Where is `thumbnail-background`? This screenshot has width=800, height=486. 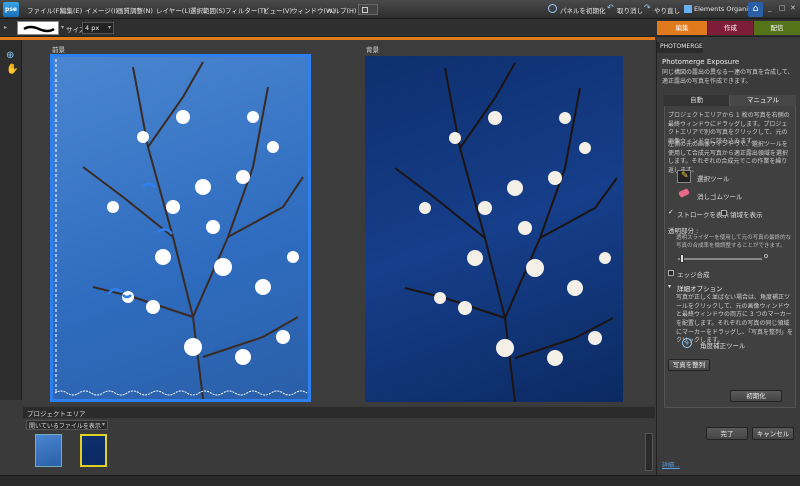 thumbnail-background is located at coordinates (93, 450).